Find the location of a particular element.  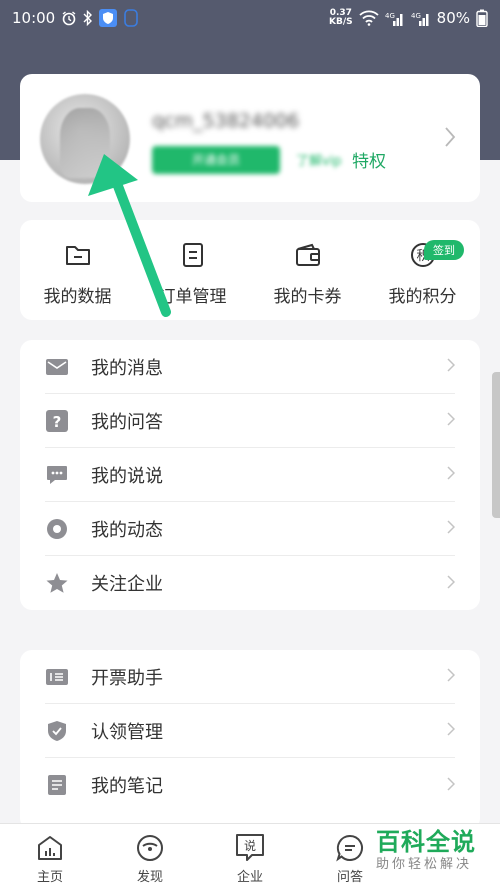

nav-home: 主页 is located at coordinates (50, 856).